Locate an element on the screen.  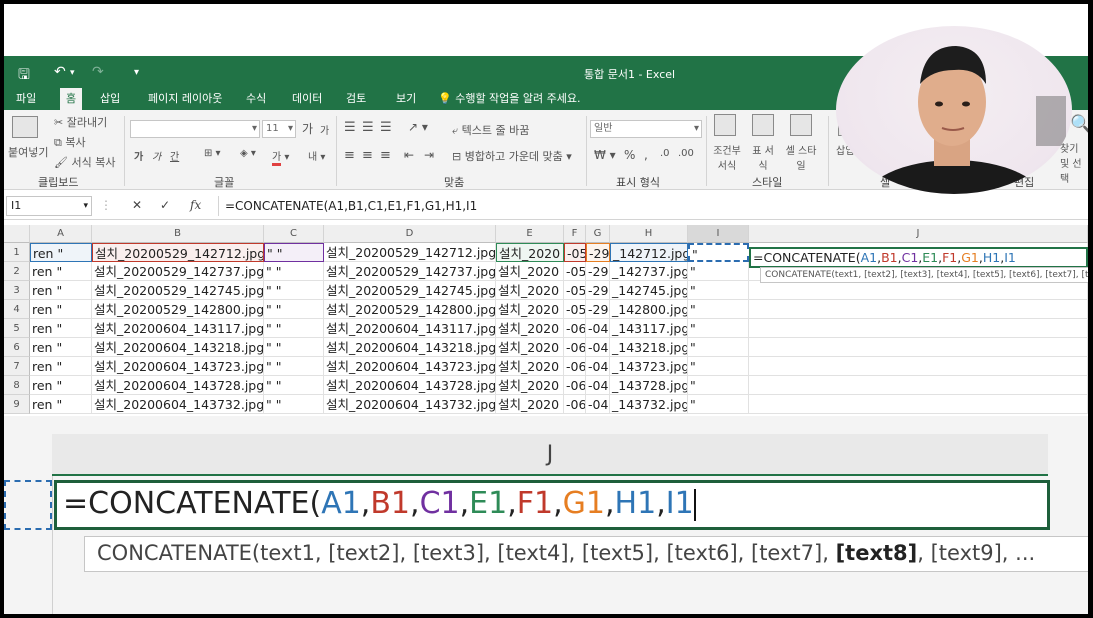
column-header: G is located at coordinates (598, 234).